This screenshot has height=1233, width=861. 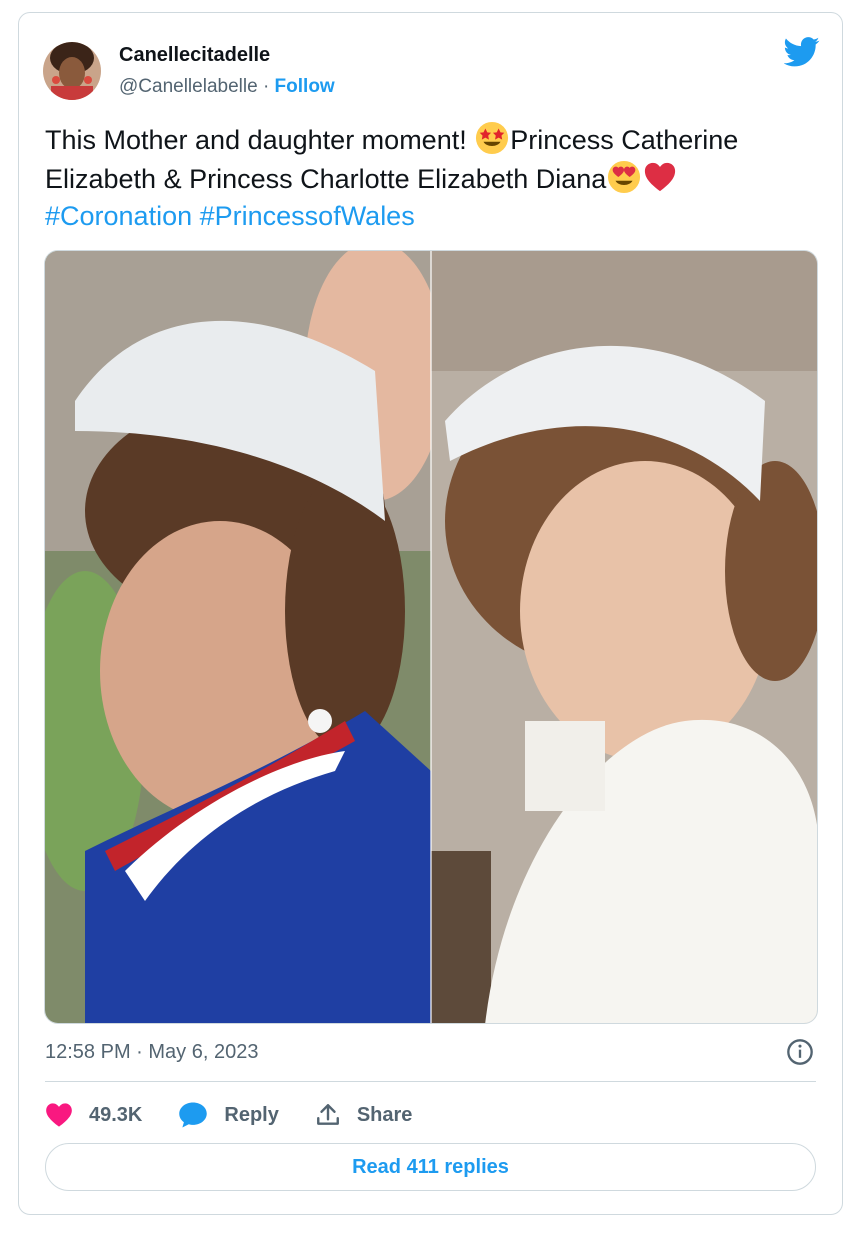 I want to click on action-bar: 49.3K Reply Share, so click(x=246, y=1115).